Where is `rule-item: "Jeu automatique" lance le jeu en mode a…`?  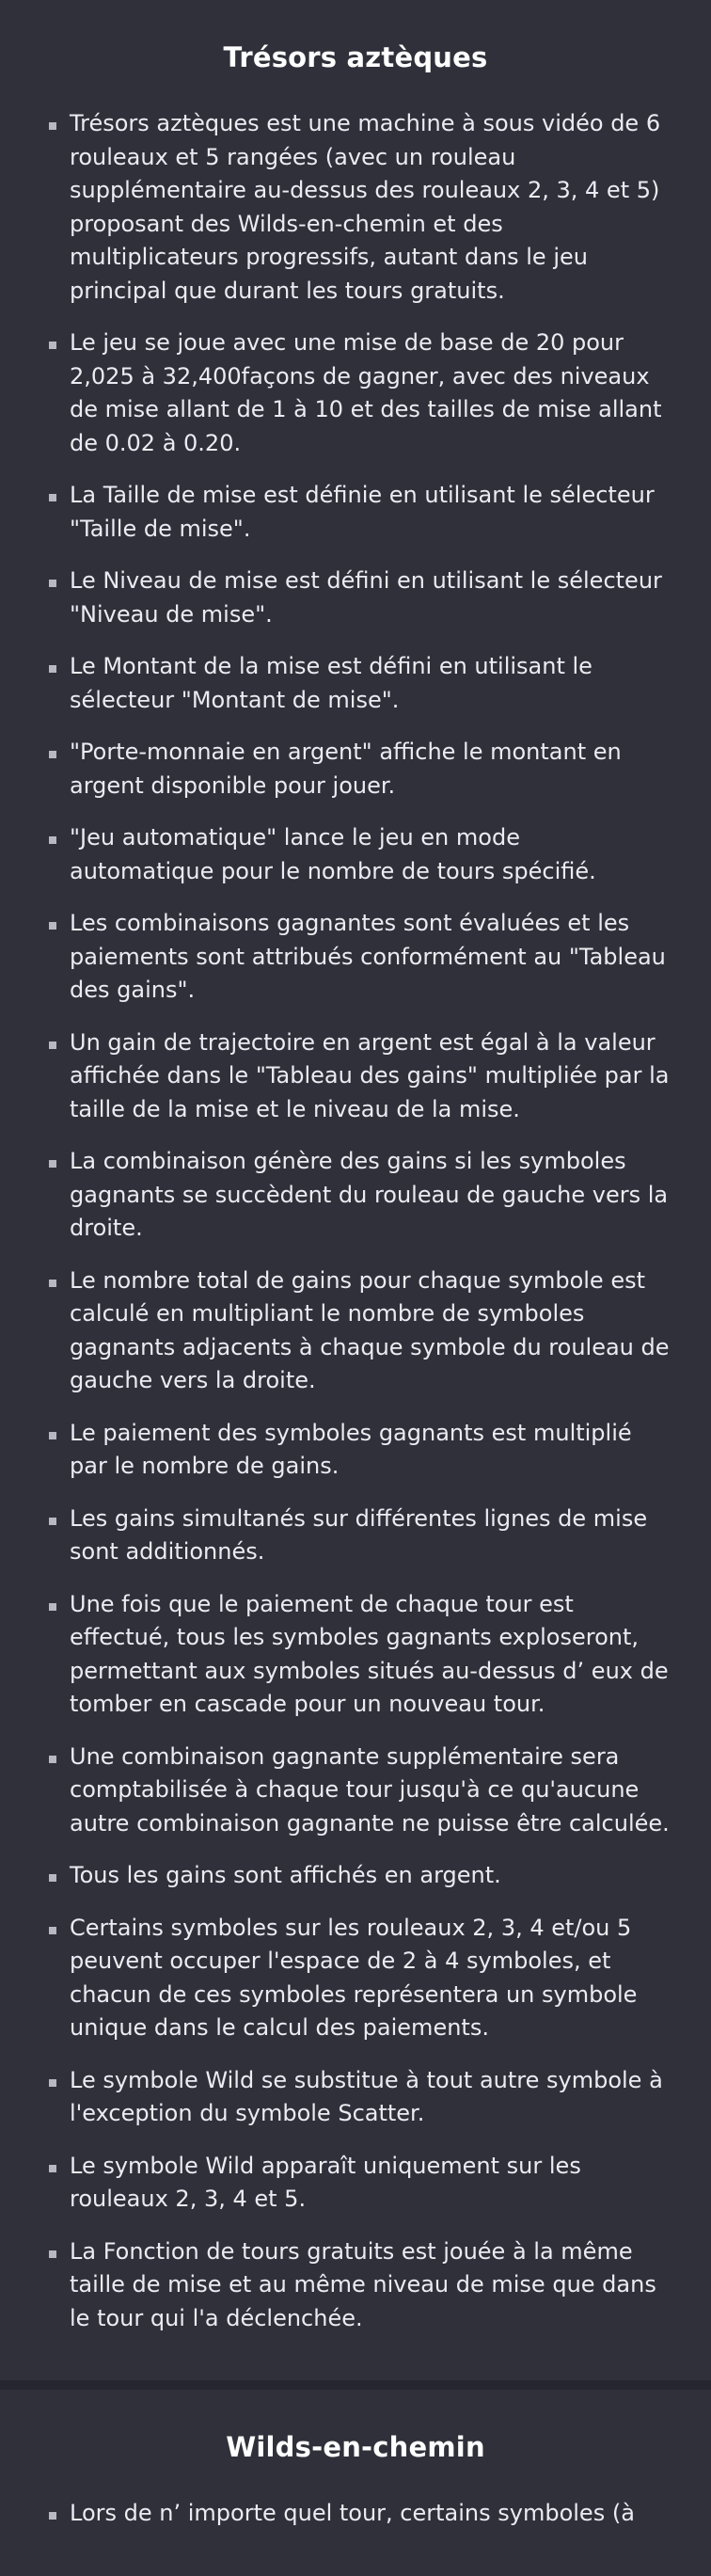
rule-item: "Jeu automatique" lance le jeu en mode a… is located at coordinates (355, 854).